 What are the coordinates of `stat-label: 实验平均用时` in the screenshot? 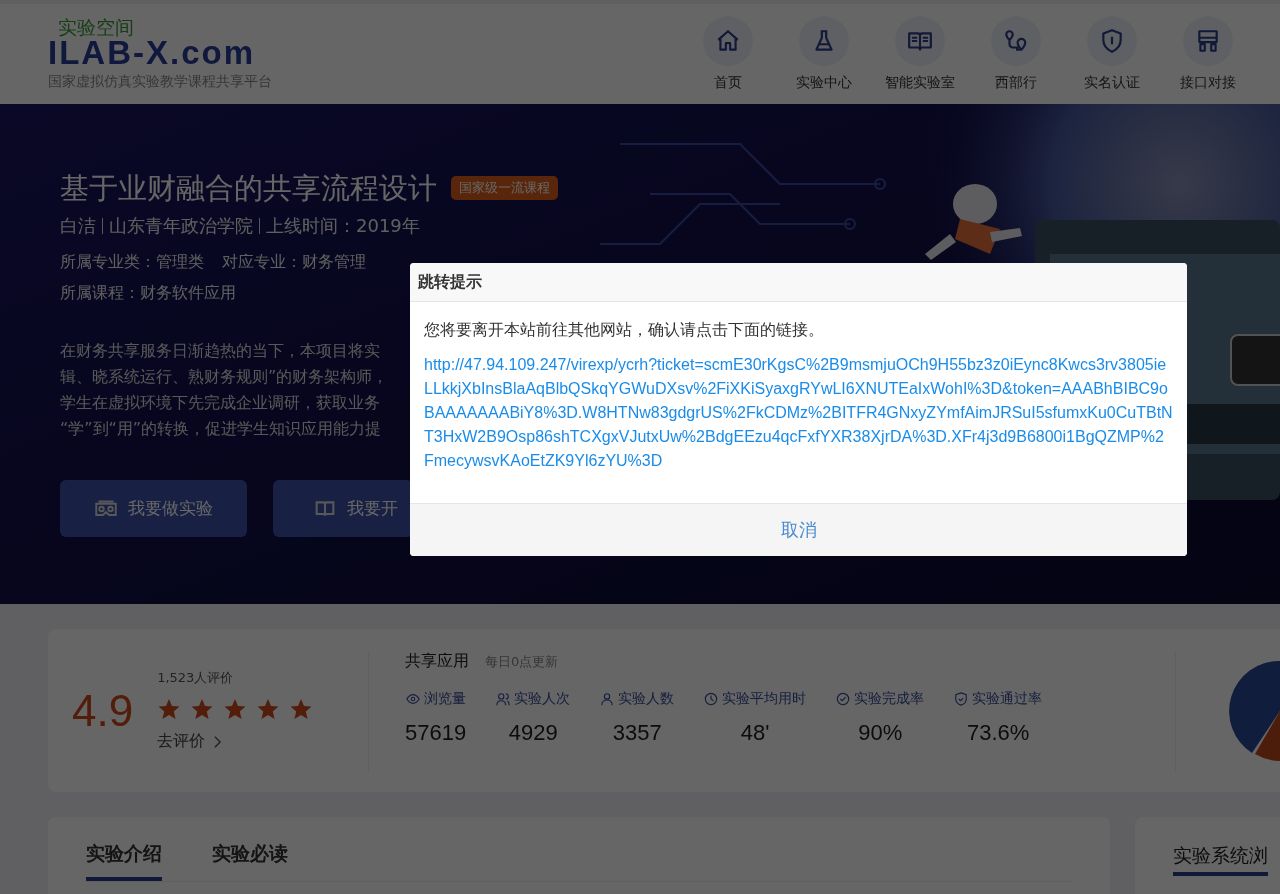 It's located at (764, 698).